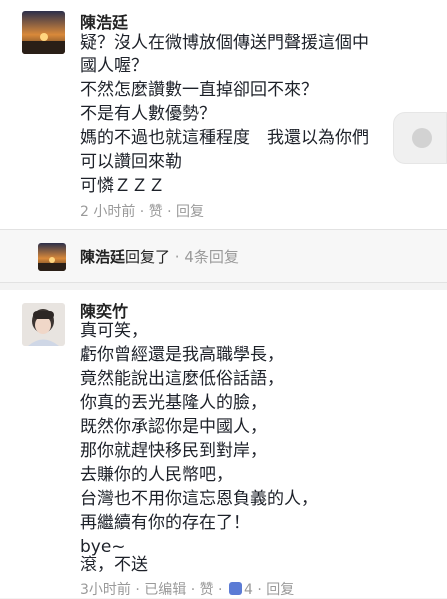 The height and width of the screenshot is (599, 447). I want to click on comment-line: 疑？沒人在微博放個傳送門聲援這個中, so click(224, 43).